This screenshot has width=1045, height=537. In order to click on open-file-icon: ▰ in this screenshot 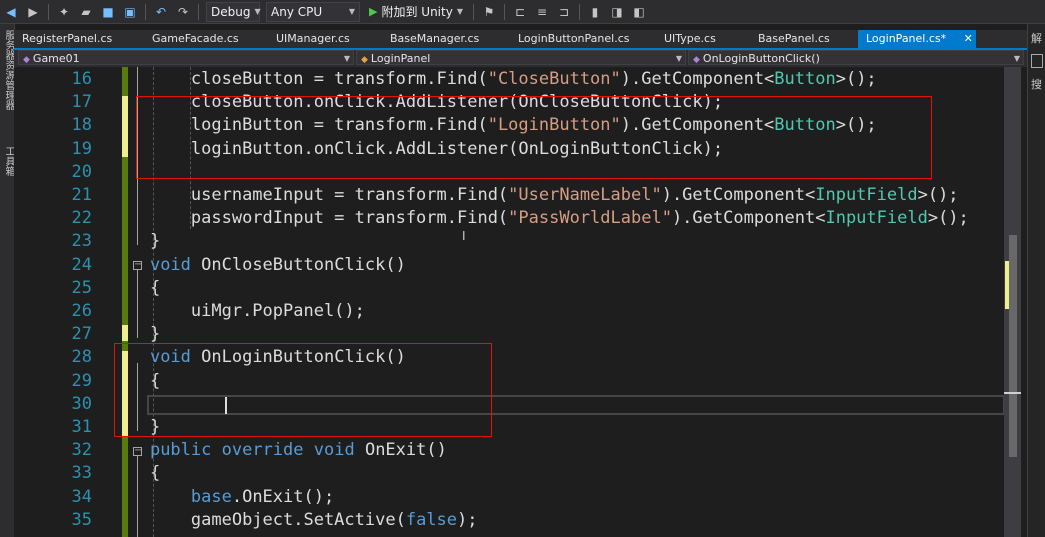, I will do `click(86, 12)`.